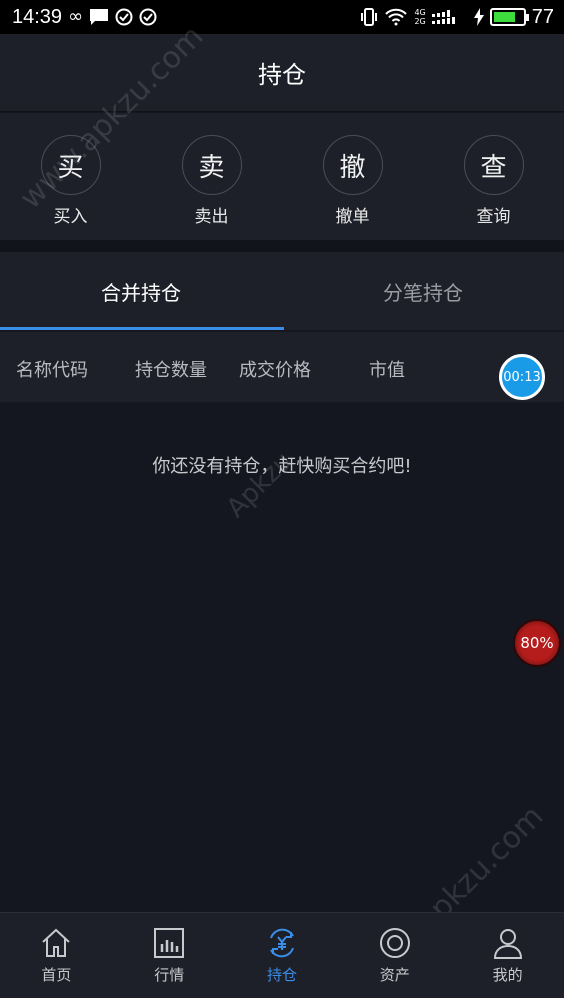 This screenshot has width=564, height=998. What do you see at coordinates (70, 217) in the screenshot?
I see `buy-label: 买入` at bounding box center [70, 217].